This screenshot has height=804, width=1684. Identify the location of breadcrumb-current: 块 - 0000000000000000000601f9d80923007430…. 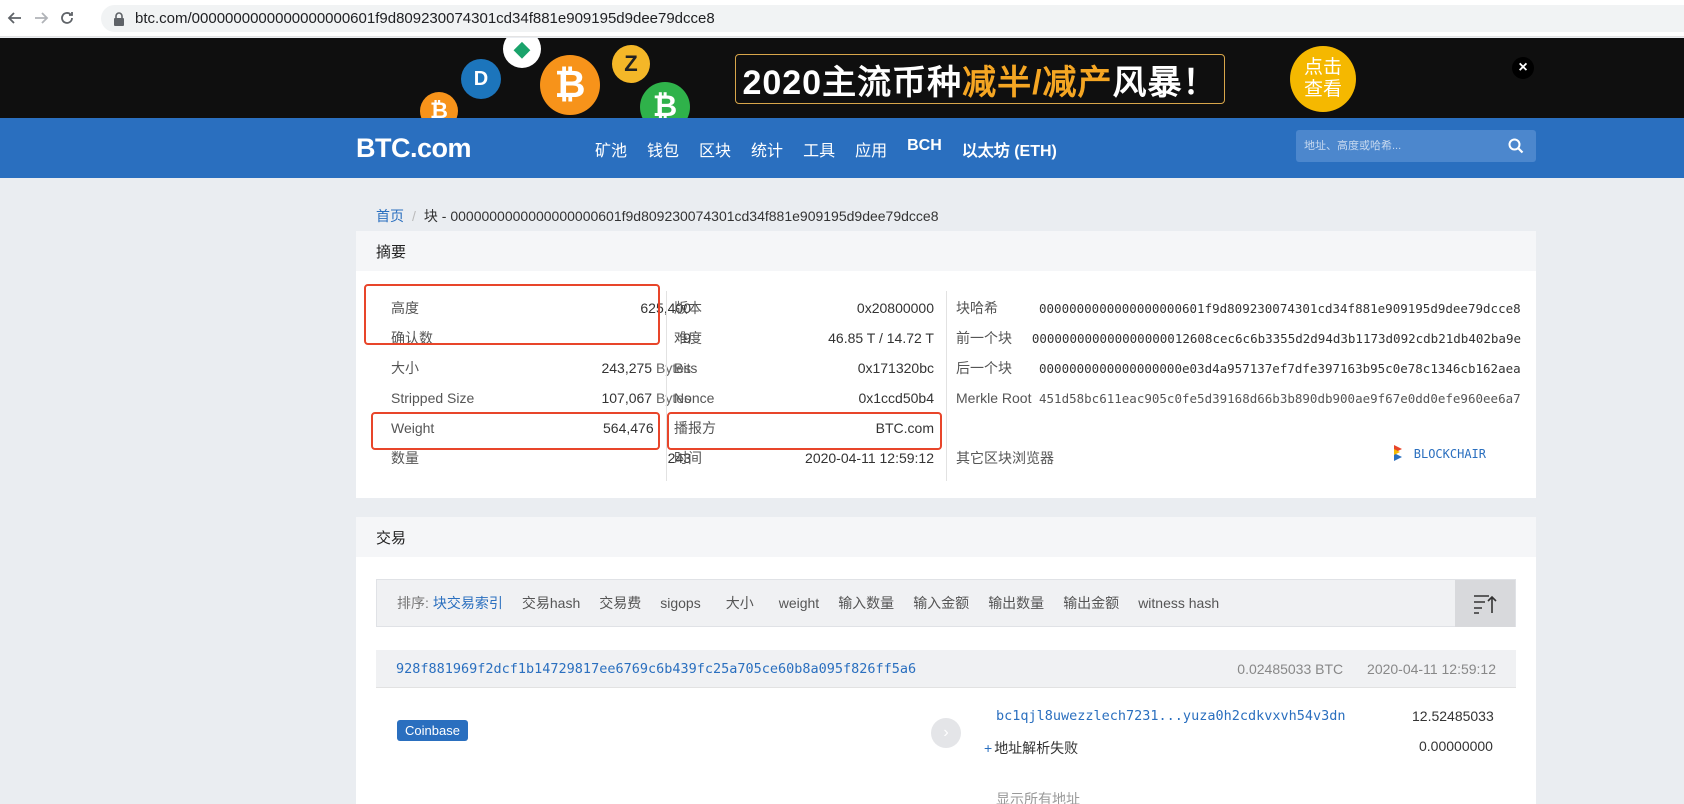
(681, 216).